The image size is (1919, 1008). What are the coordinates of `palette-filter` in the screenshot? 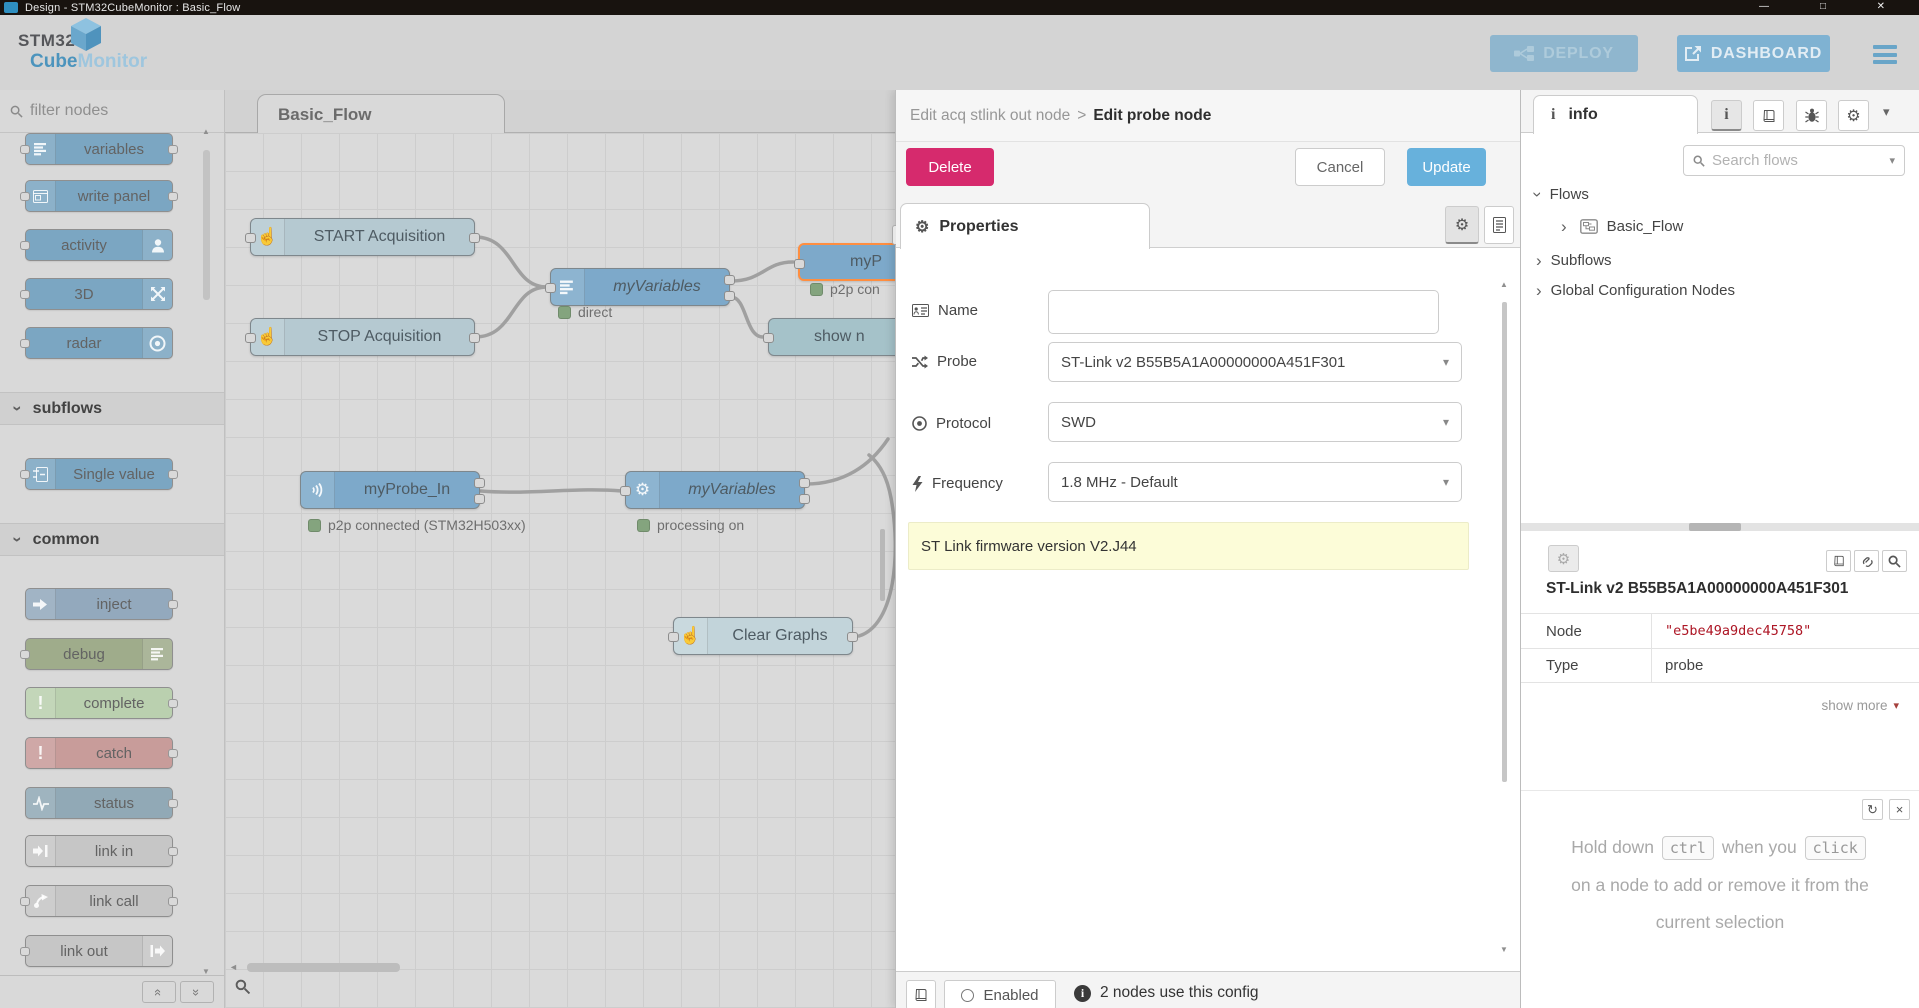 It's located at (112, 111).